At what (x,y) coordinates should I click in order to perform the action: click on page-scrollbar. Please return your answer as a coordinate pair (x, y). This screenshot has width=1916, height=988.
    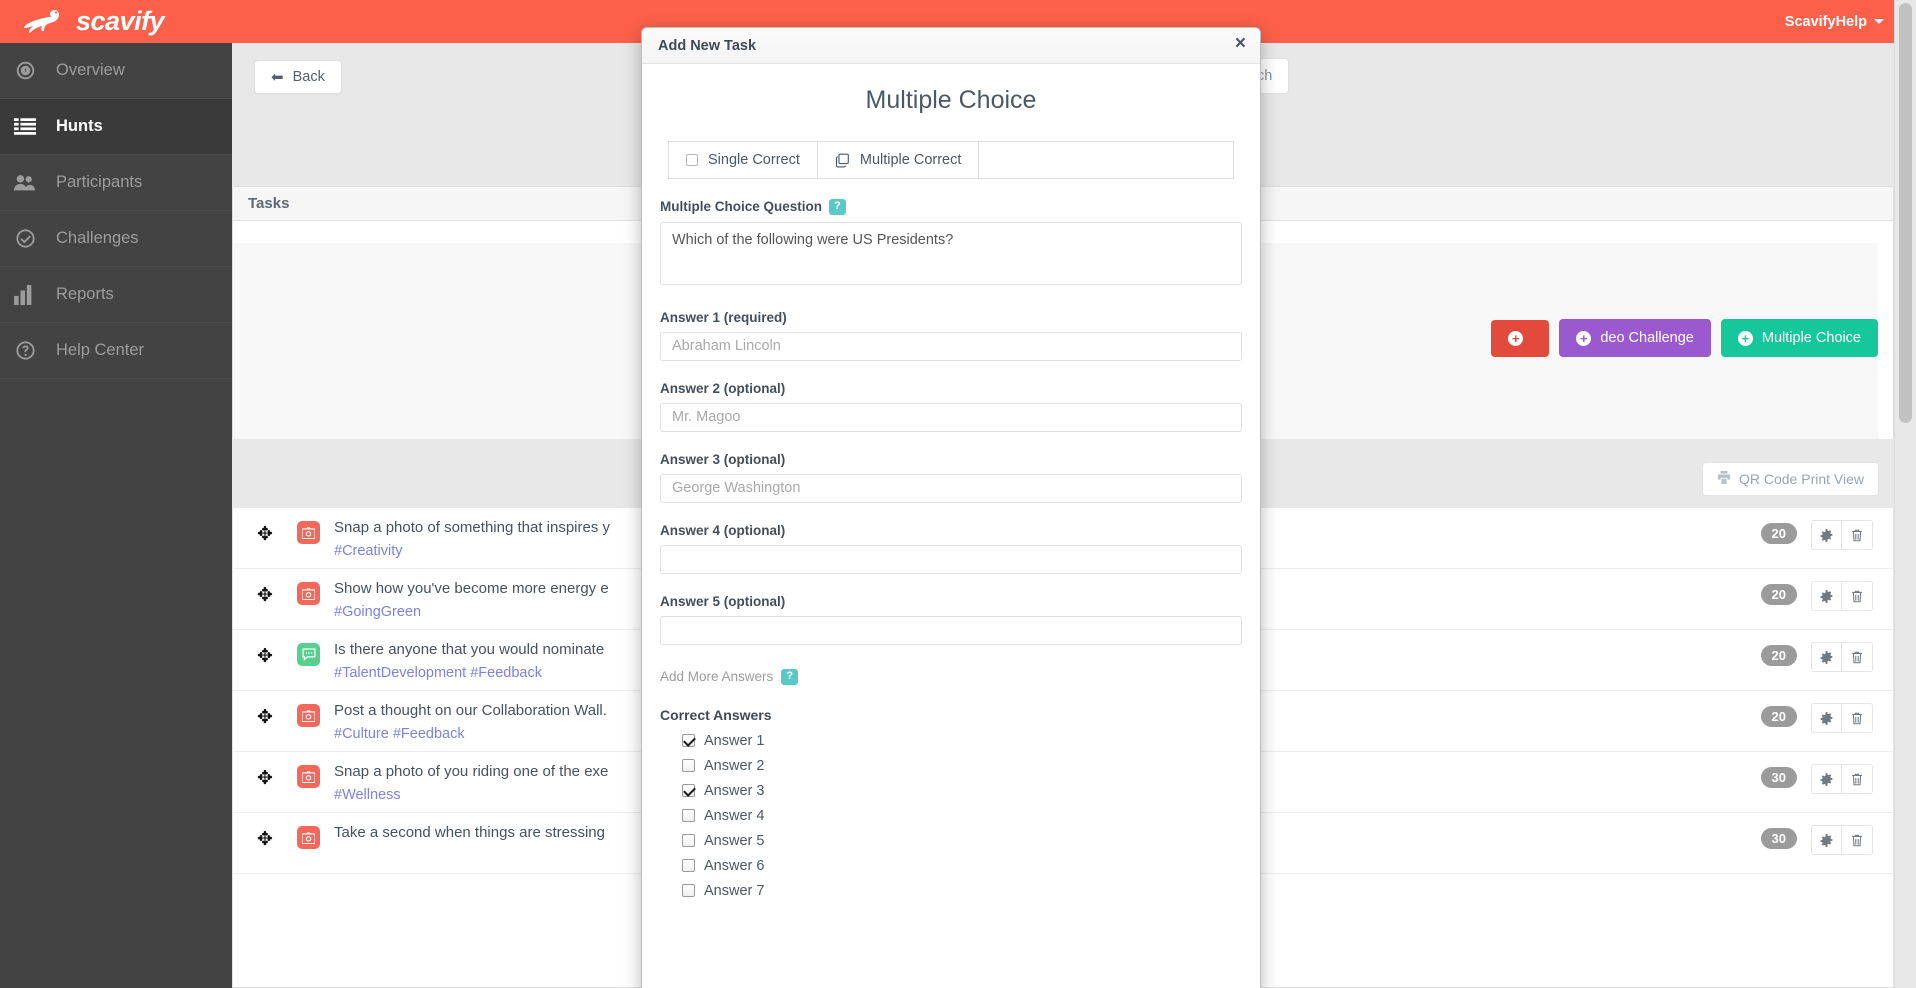
    Looking at the image, I should click on (1905, 494).